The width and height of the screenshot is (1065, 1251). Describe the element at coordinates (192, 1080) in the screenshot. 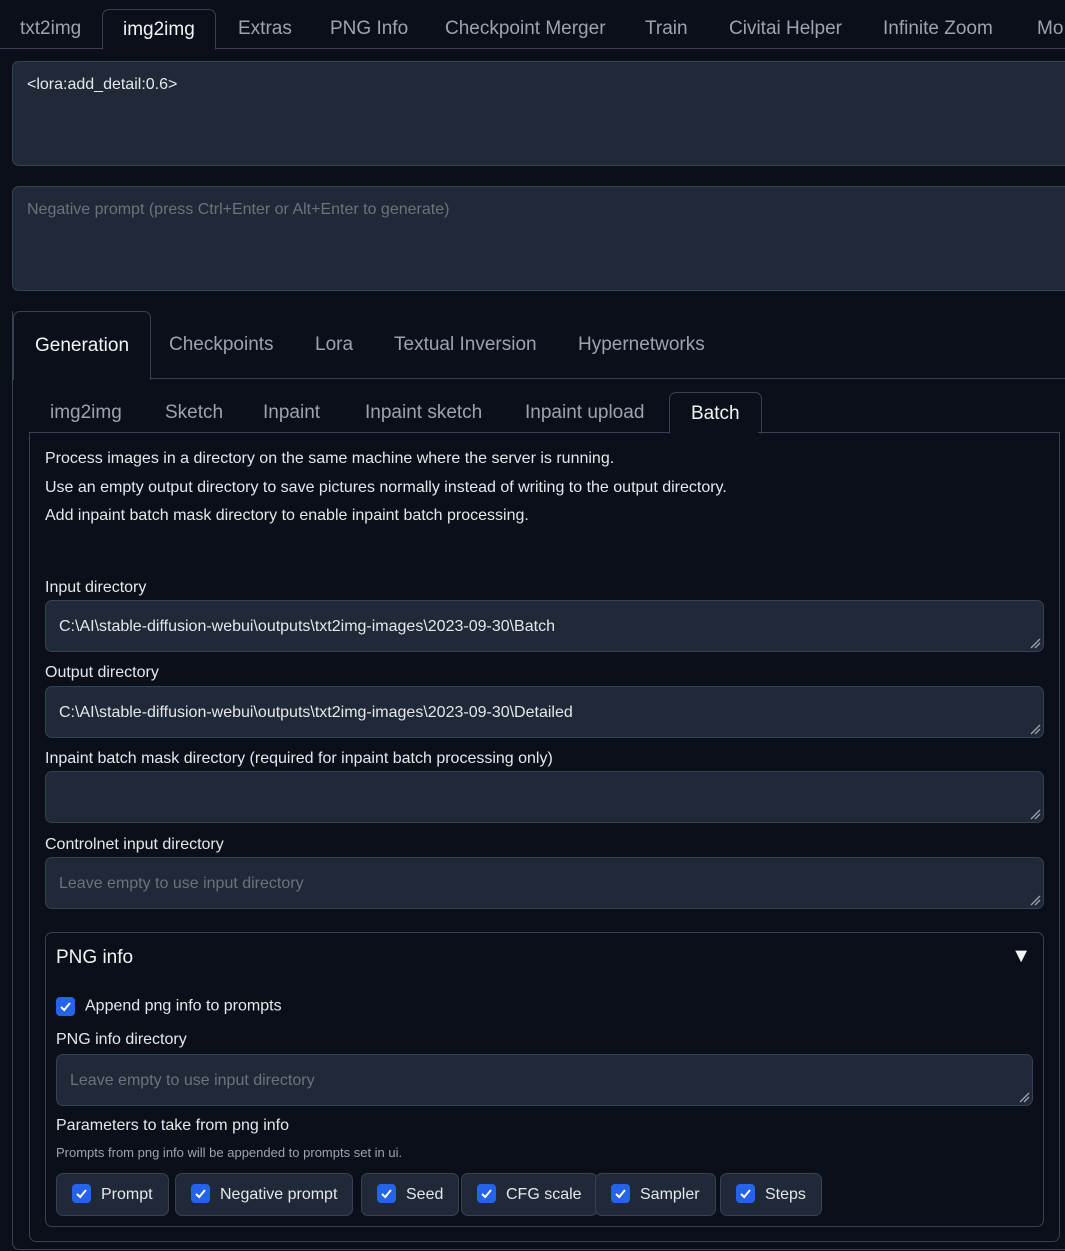

I see `png-info-directory-placeholder: Leave empty to use input directory` at that location.